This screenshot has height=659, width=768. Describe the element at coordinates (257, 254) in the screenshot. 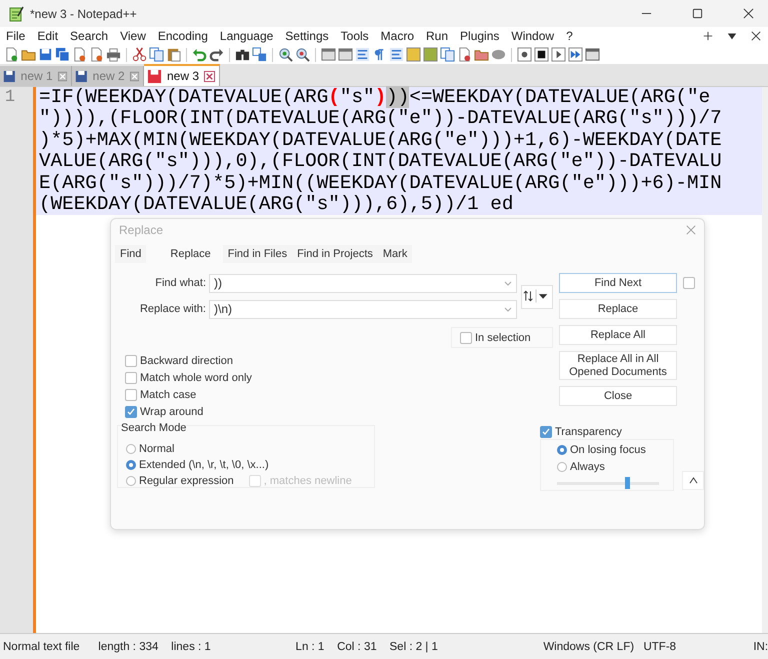

I see `dialog-tab: Find in Files` at that location.